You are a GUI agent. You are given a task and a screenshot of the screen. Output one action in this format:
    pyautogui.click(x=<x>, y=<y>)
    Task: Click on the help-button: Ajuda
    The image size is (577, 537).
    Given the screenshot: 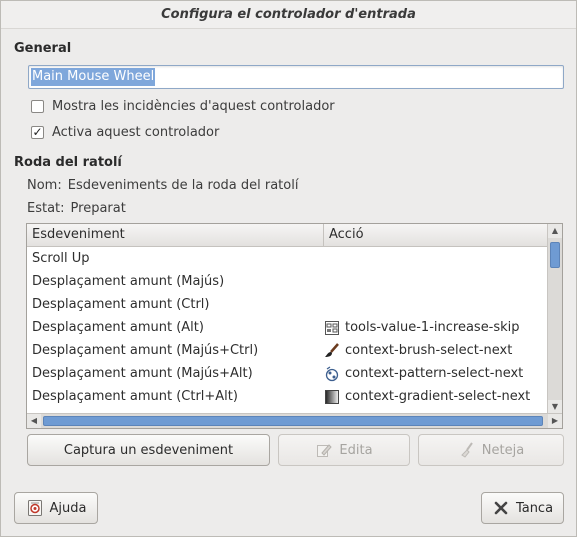 What is the action you would take?
    pyautogui.click(x=56, y=508)
    